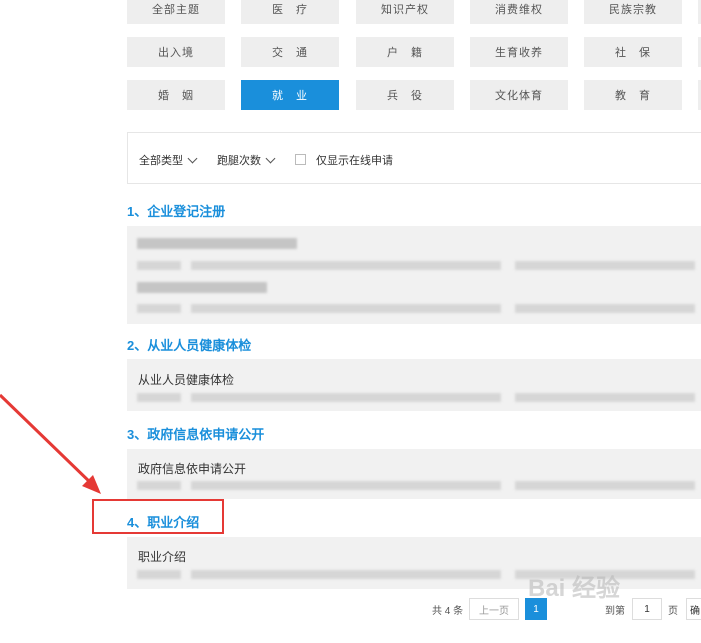  I want to click on visits-filter-label: 跑腿次数, so click(239, 161).